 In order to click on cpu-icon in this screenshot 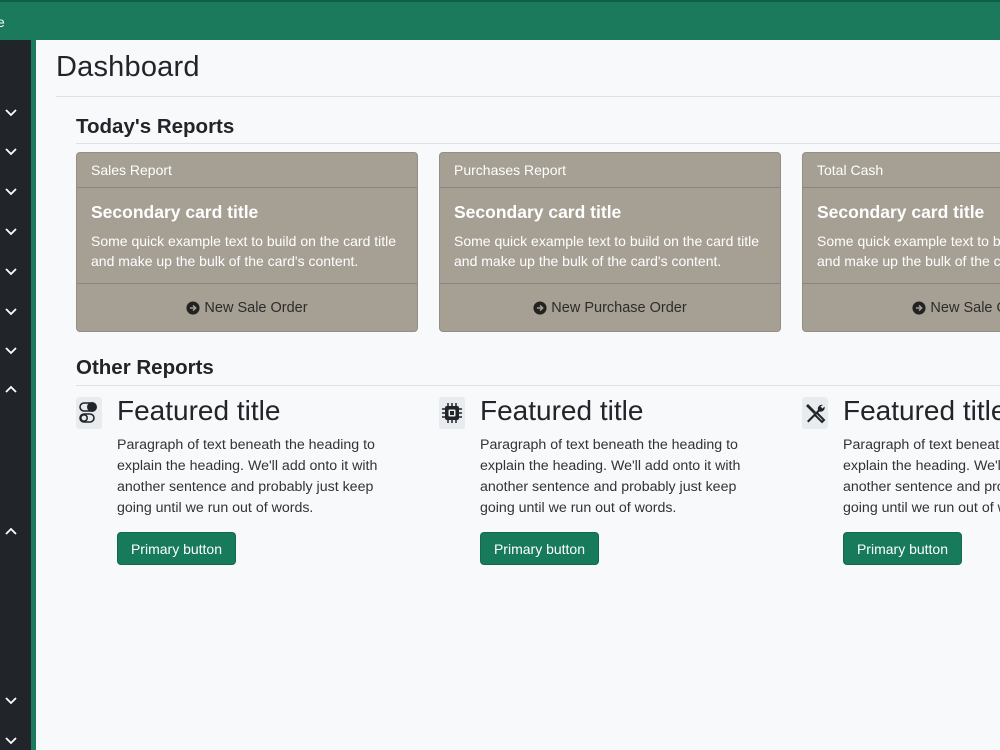, I will do `click(452, 413)`.